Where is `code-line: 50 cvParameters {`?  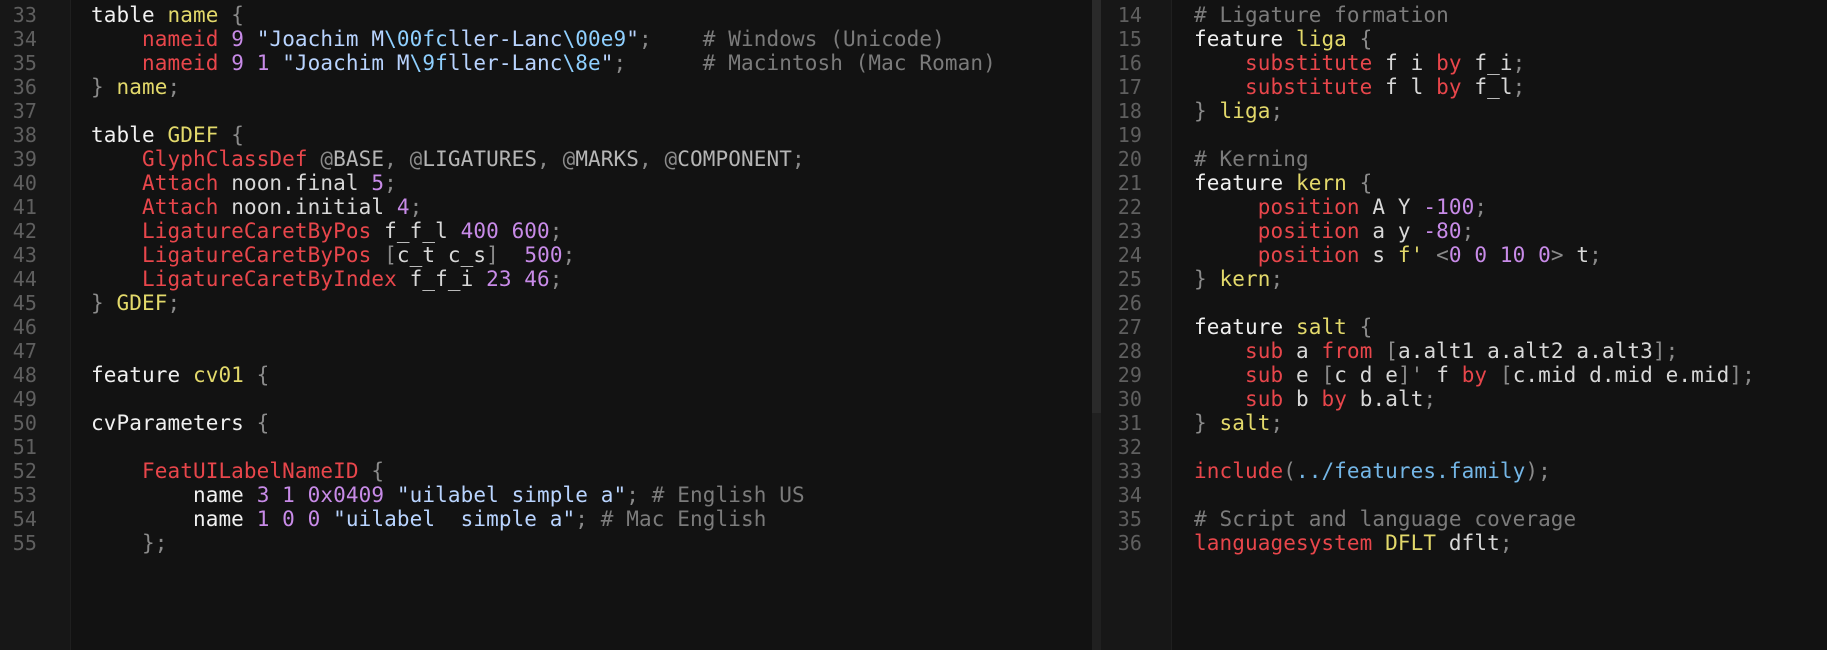
code-line: 50 cvParameters { is located at coordinates (546, 423).